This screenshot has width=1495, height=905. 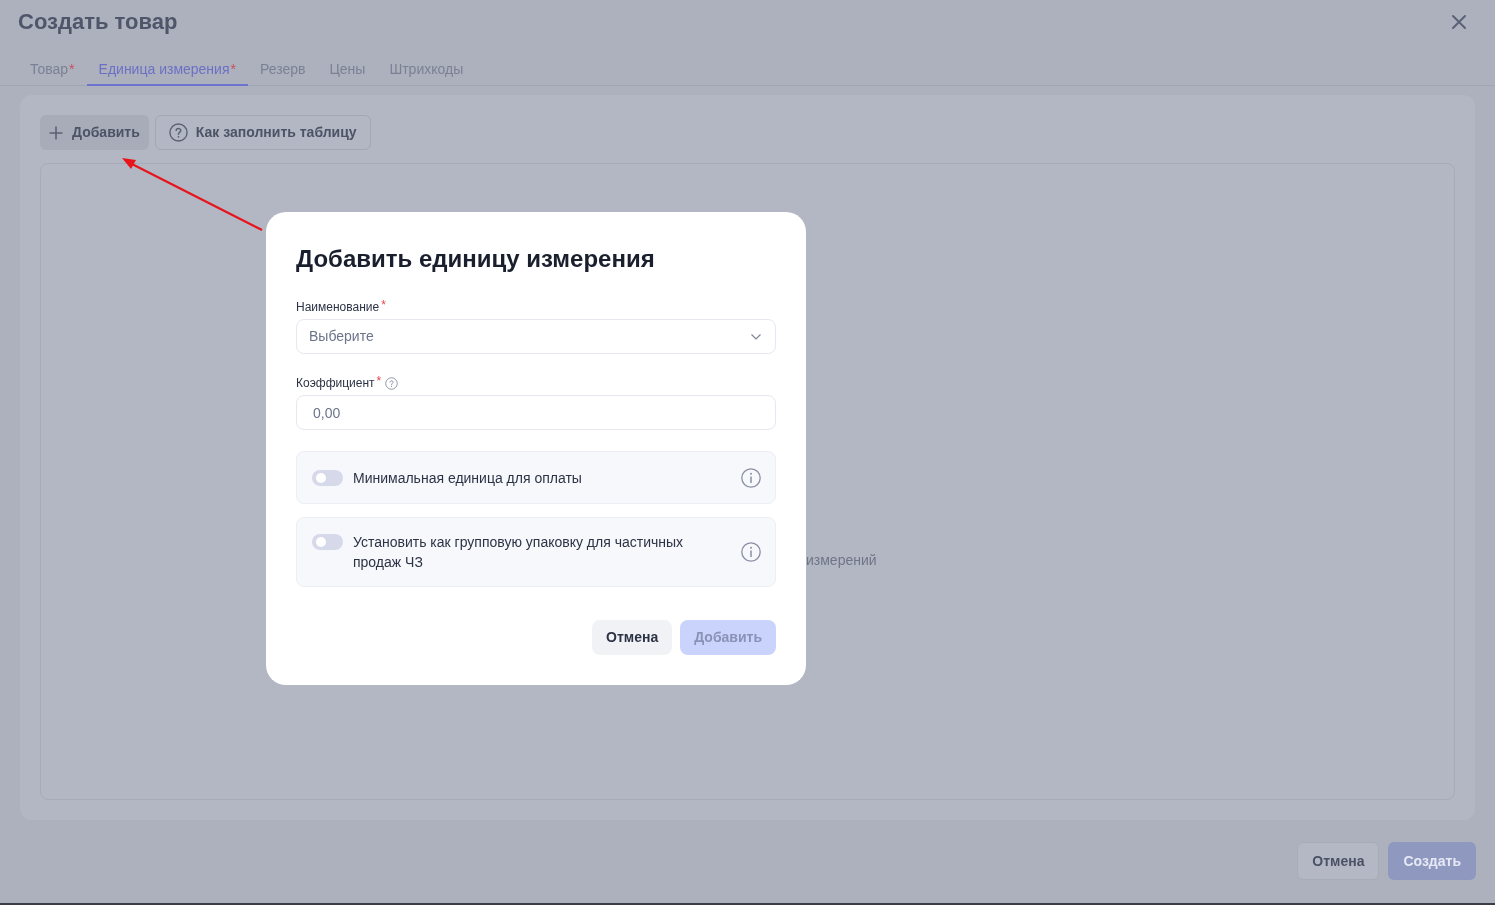 What do you see at coordinates (467, 478) in the screenshot?
I see `option-label: Минимальная единица для оплаты` at bounding box center [467, 478].